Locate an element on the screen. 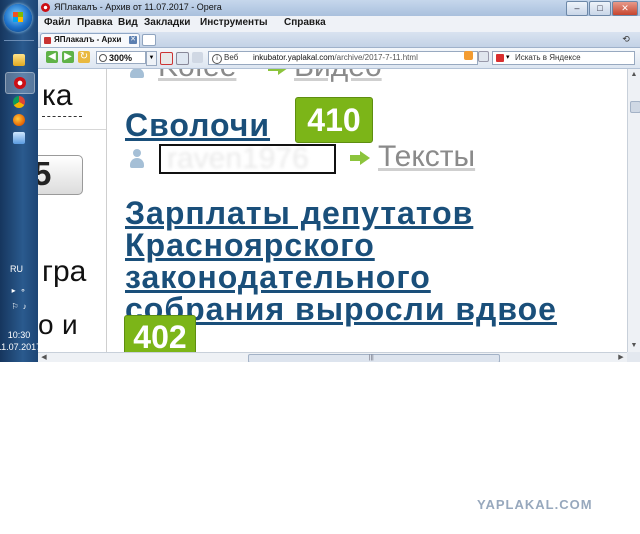  site-favicon-icon is located at coordinates (47, 40).